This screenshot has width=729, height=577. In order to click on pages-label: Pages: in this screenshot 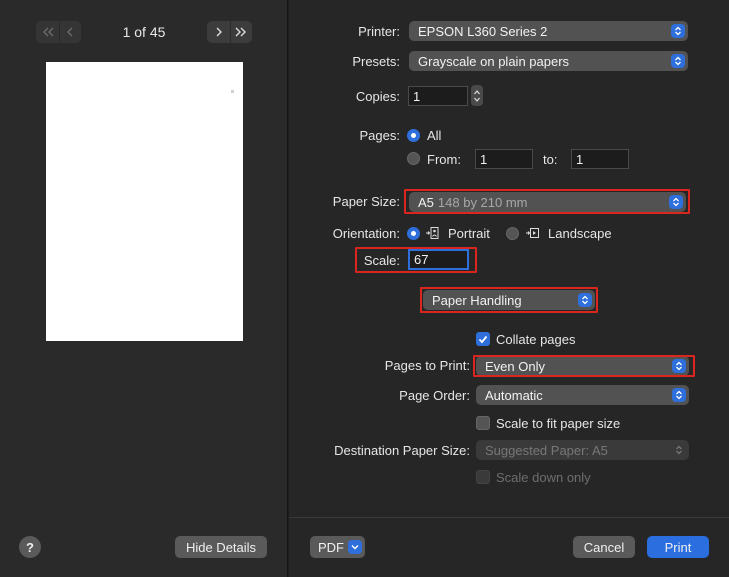, I will do `click(379, 135)`.